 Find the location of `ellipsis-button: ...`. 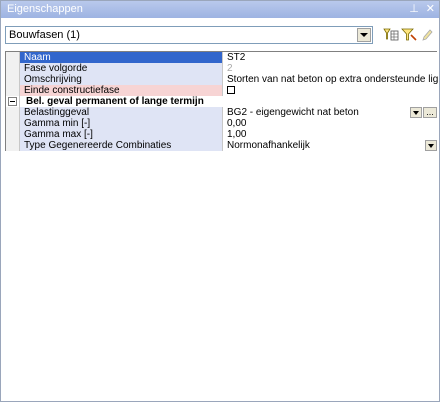

ellipsis-button: ... is located at coordinates (430, 112).